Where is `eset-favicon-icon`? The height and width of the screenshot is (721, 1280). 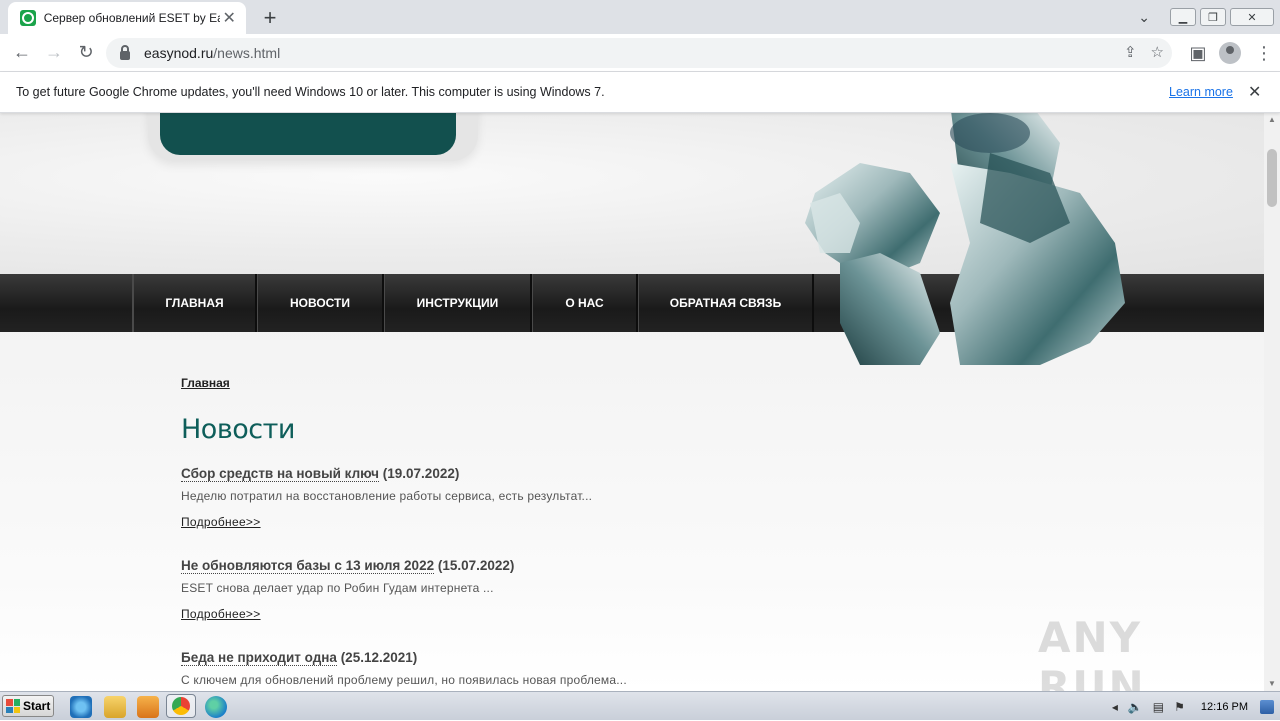 eset-favicon-icon is located at coordinates (28, 18).